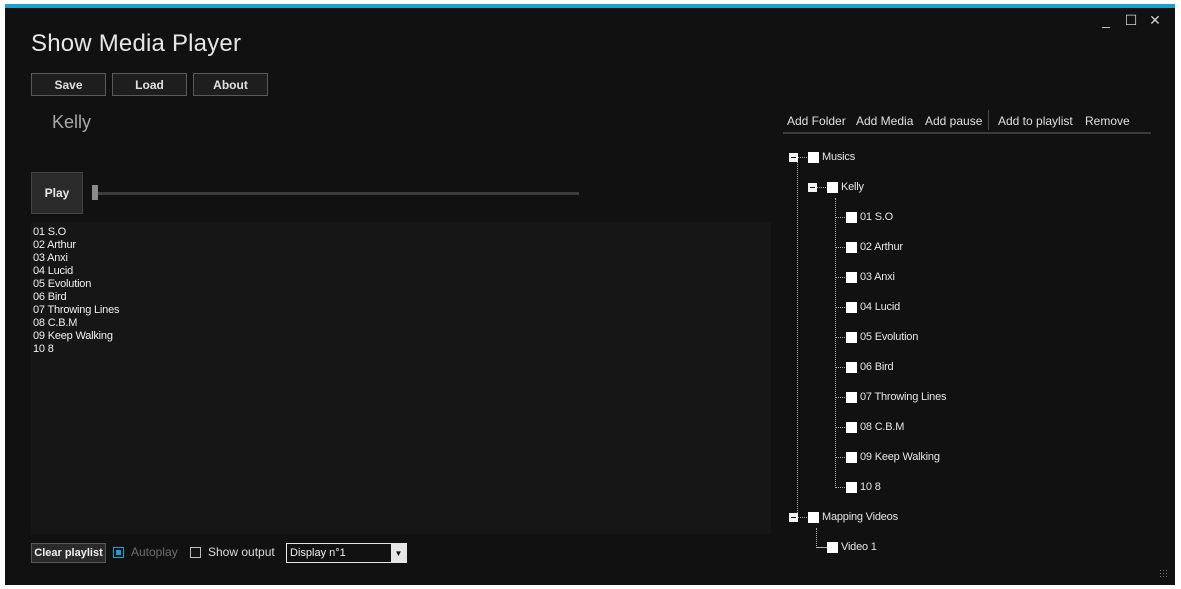 This screenshot has width=1181, height=589. Describe the element at coordinates (1106, 20) in the screenshot. I see `minimize-button: _` at that location.